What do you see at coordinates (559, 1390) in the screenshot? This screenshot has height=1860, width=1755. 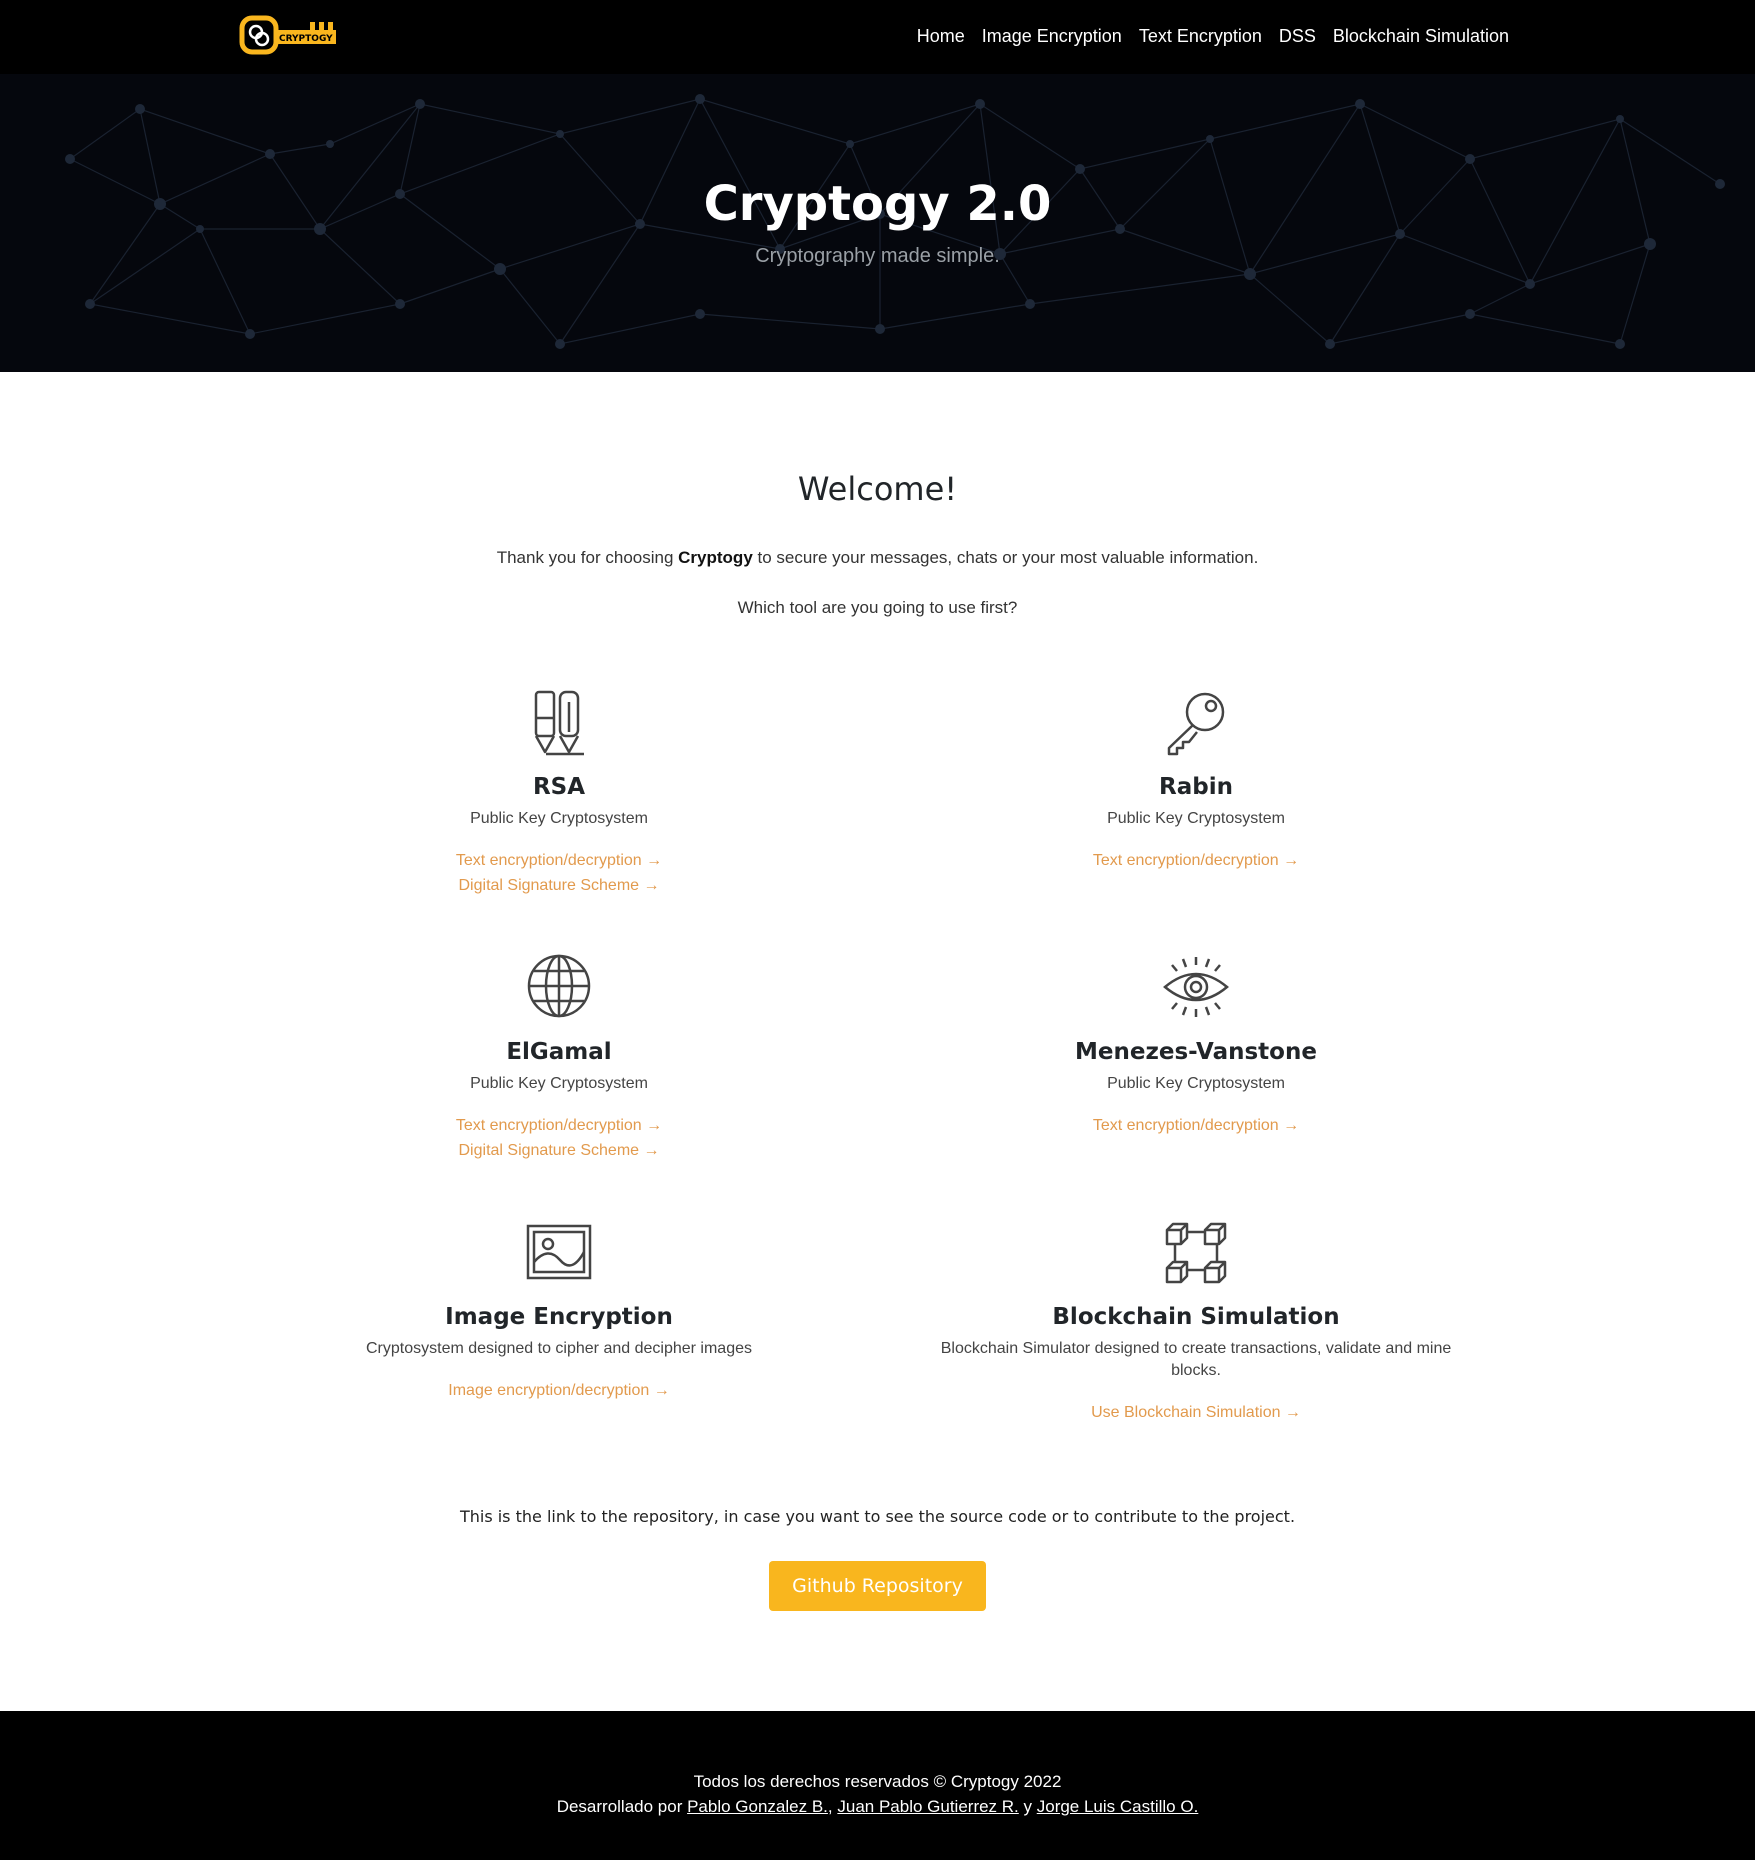 I see `image-encryption-link: Image encryption/decryption →` at bounding box center [559, 1390].